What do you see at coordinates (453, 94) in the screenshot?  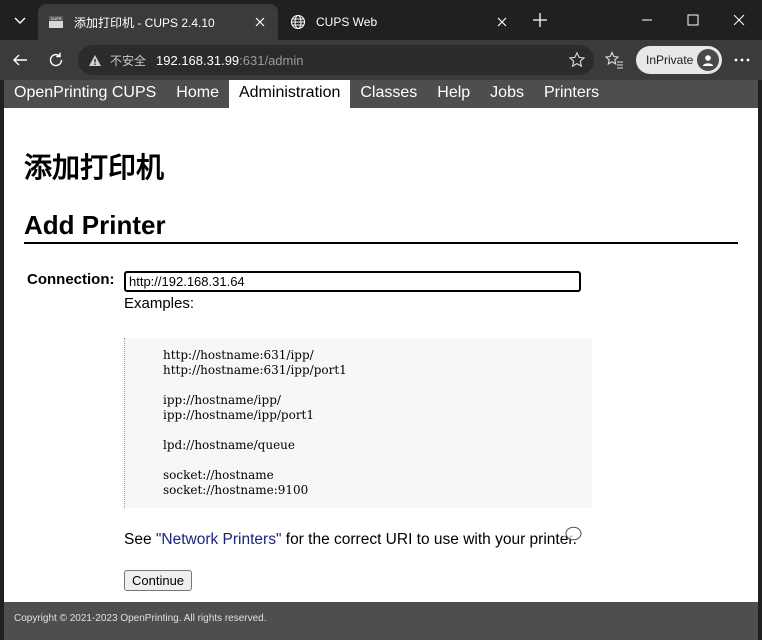 I see `nav-help: Help` at bounding box center [453, 94].